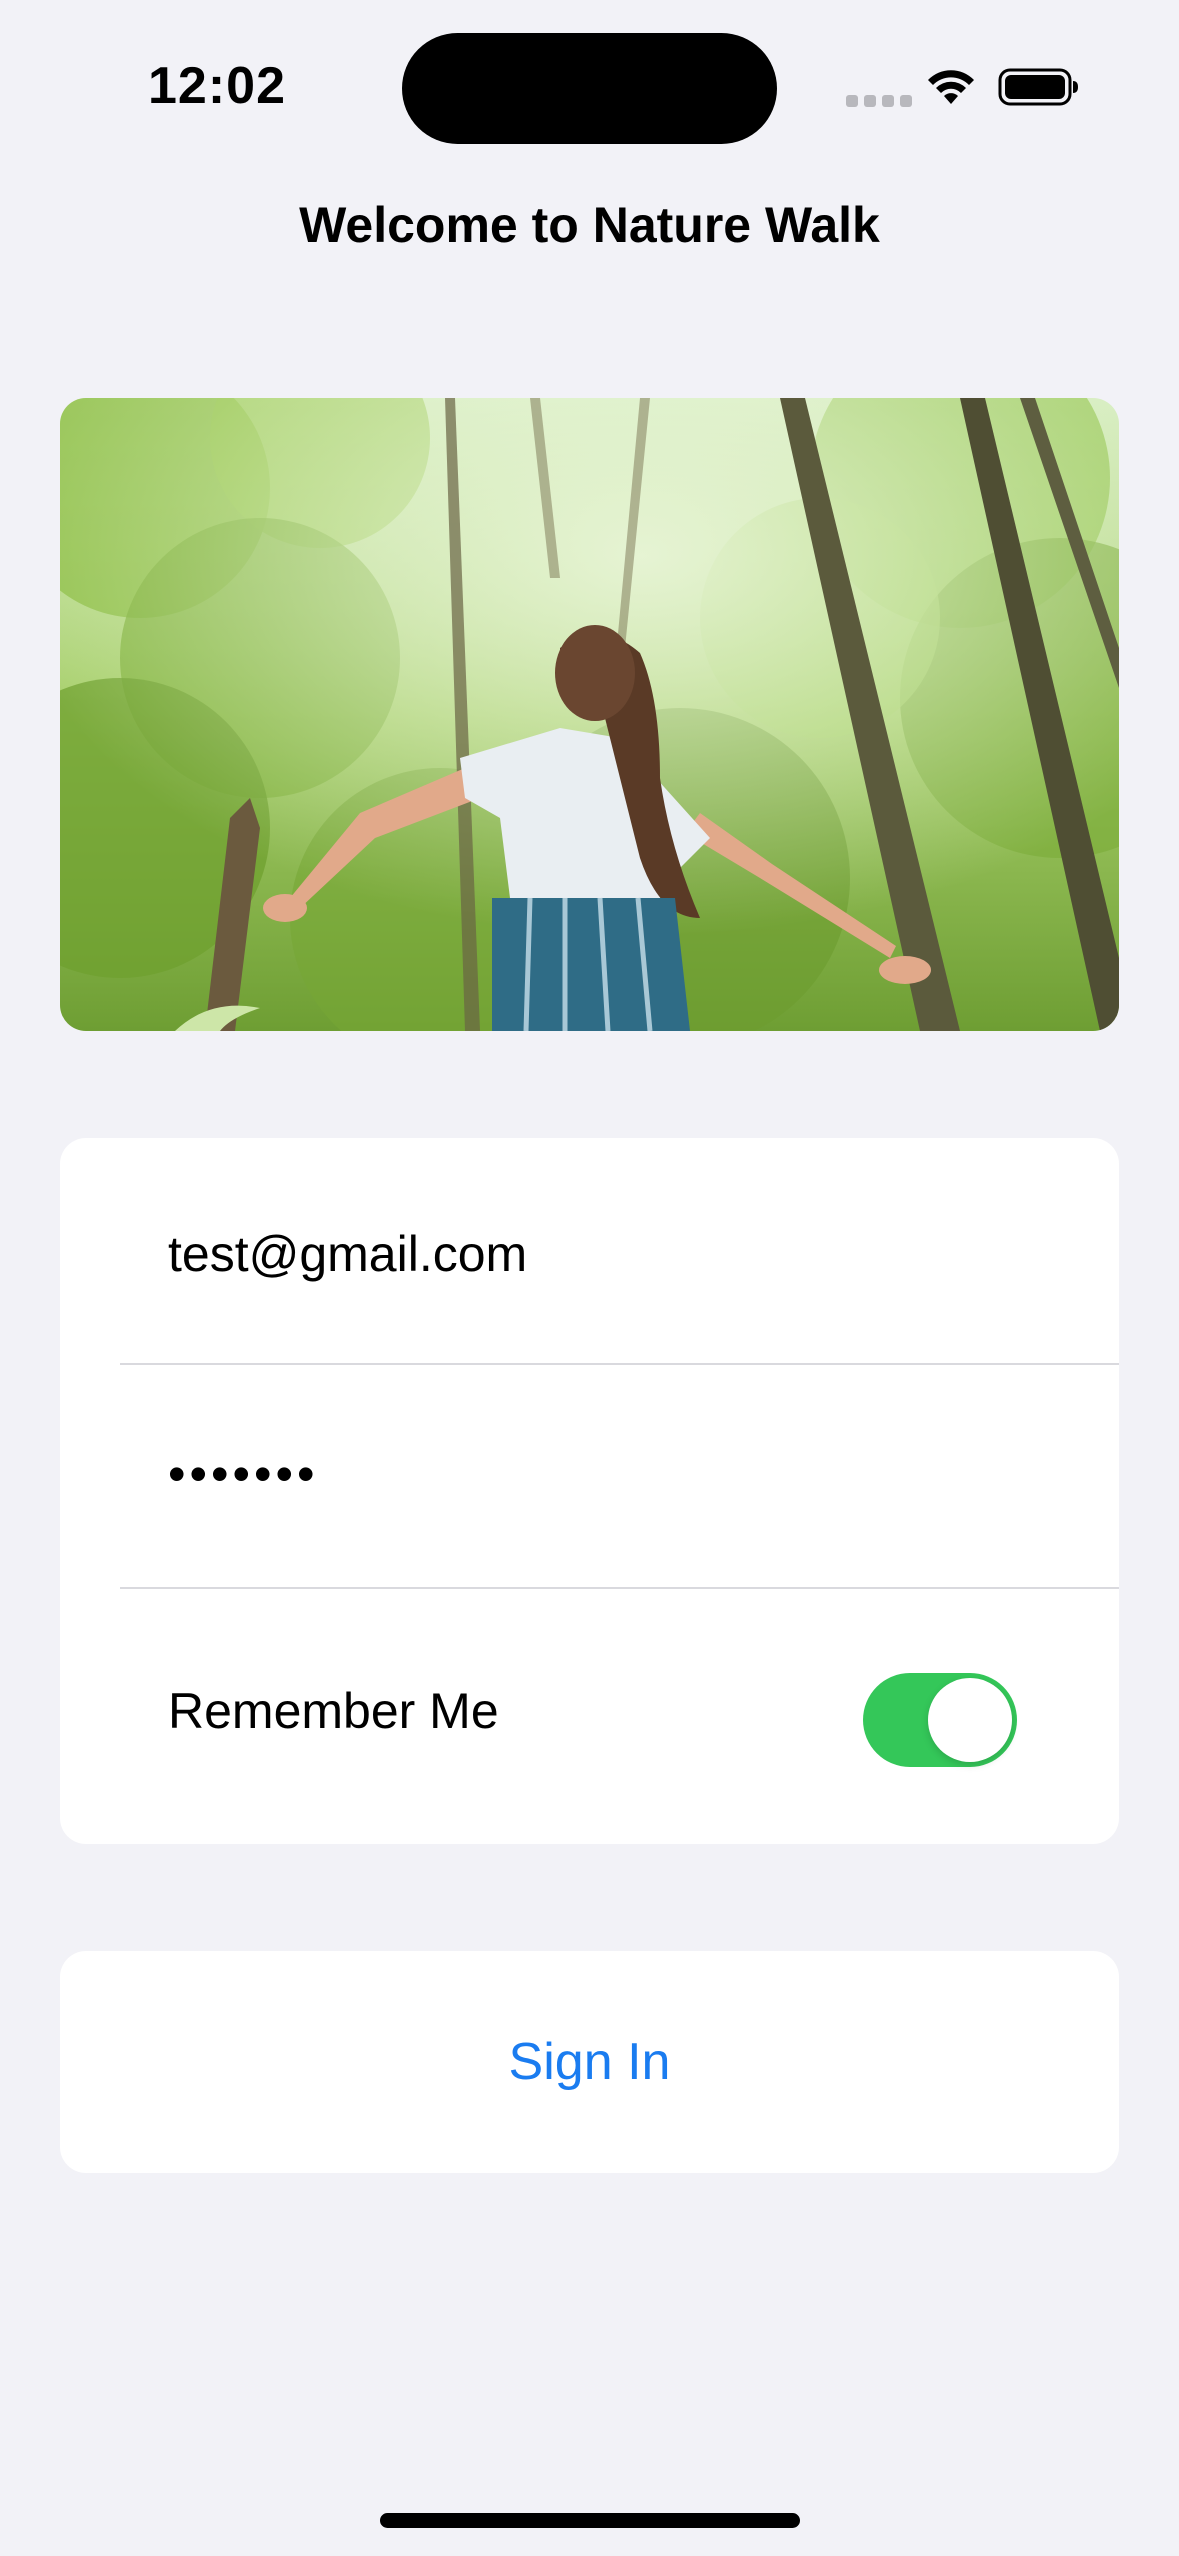  I want to click on password-row, so click(589, 1476).